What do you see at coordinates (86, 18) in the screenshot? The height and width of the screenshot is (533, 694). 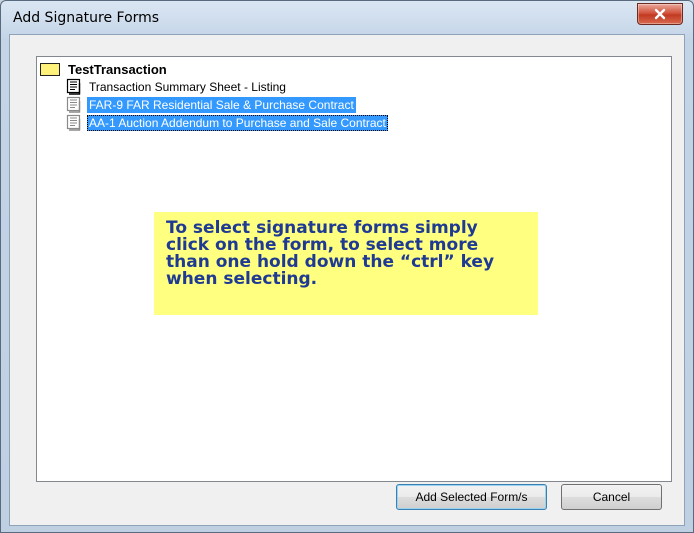 I see `window-title: Add Signature Forms` at bounding box center [86, 18].